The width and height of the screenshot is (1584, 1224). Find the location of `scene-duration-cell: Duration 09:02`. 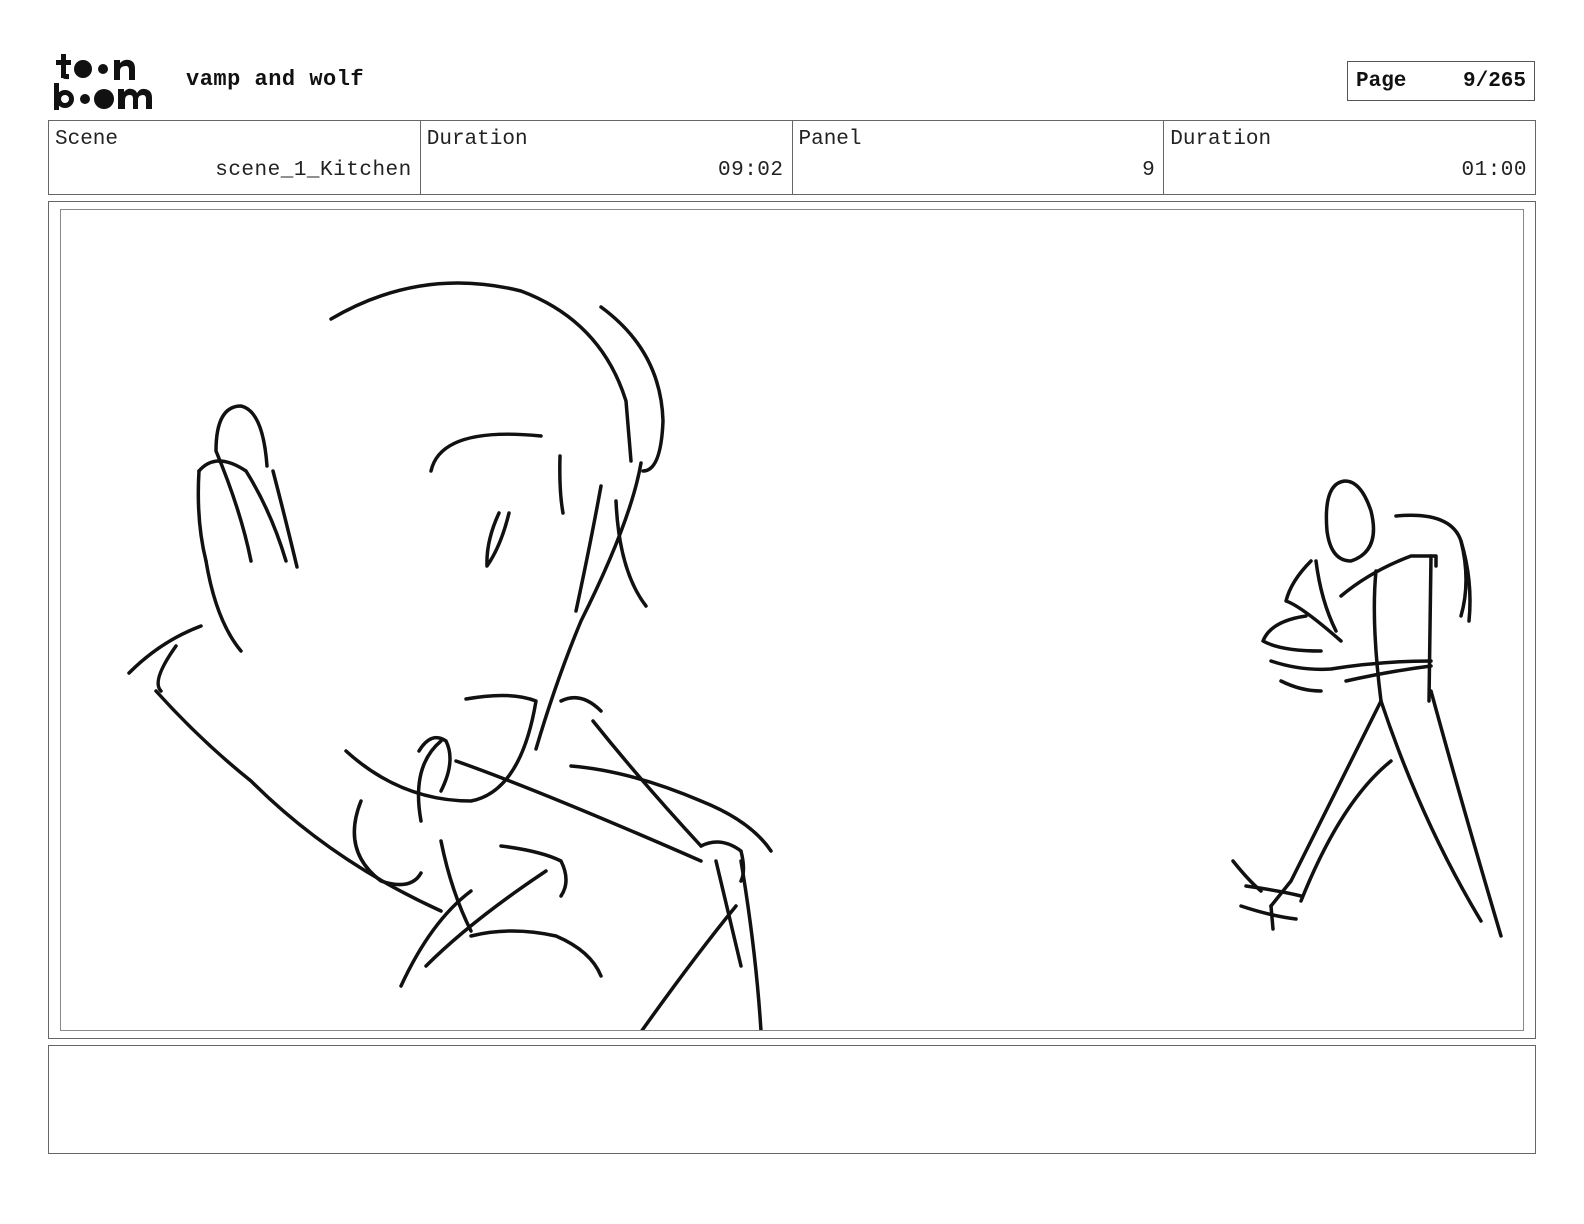

scene-duration-cell: Duration 09:02 is located at coordinates (607, 157).